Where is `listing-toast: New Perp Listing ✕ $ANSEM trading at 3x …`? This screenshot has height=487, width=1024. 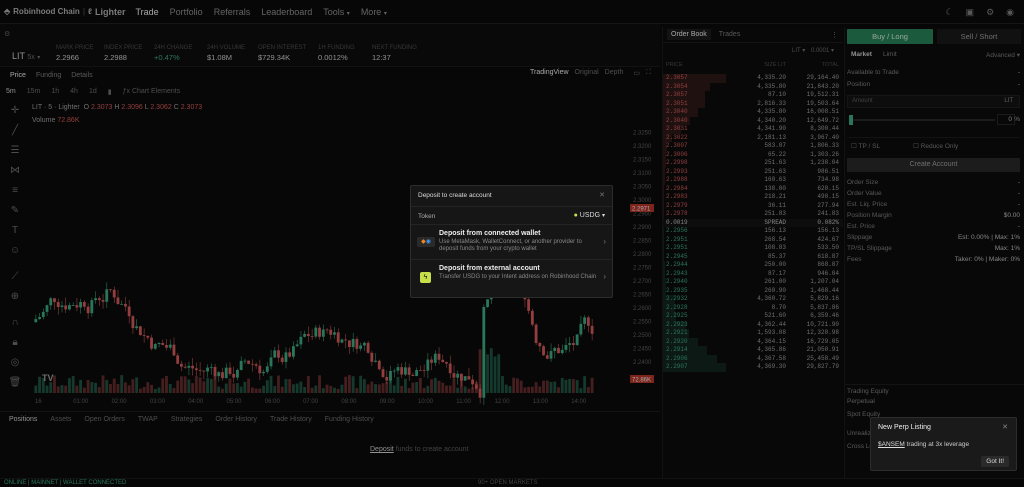 listing-toast: New Perp Listing ✕ $ANSEM trading at 3x … is located at coordinates (943, 444).